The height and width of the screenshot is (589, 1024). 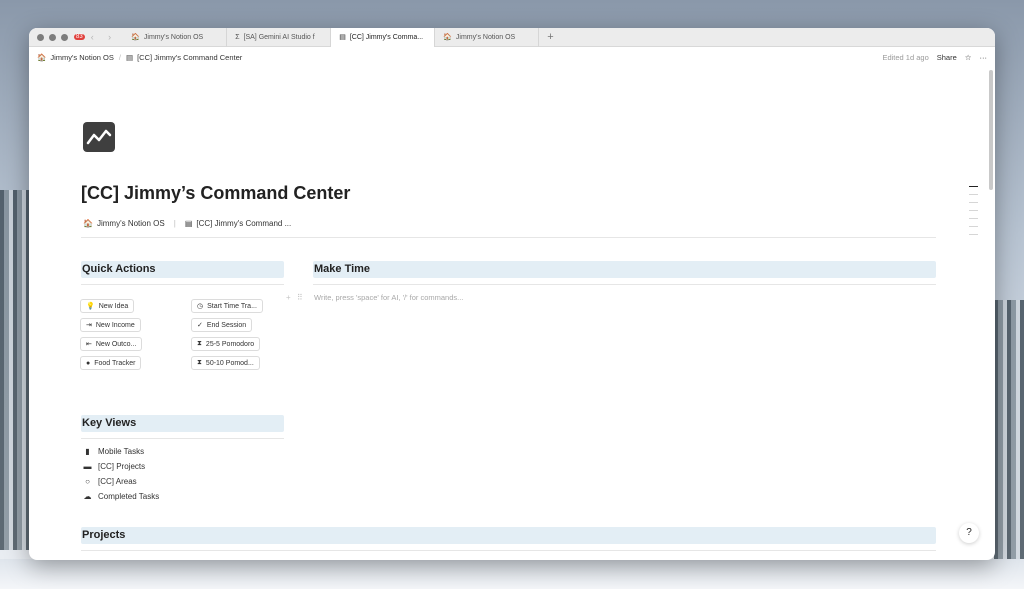 I want to click on new-income-button: ⇥ New Income, so click(x=110, y=325).